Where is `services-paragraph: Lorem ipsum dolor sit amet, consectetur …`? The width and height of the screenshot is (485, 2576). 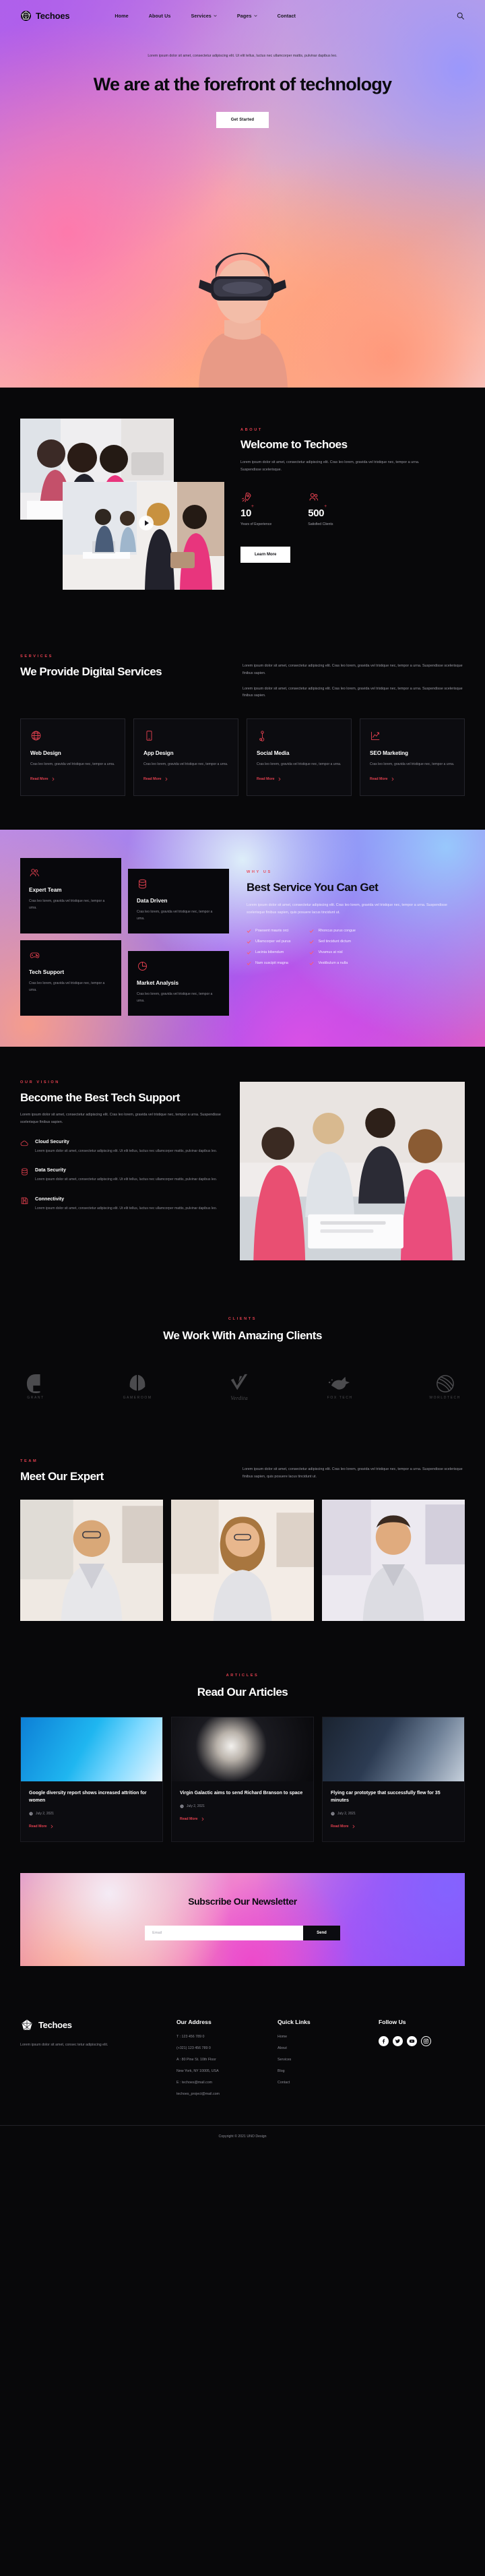 services-paragraph: Lorem ipsum dolor sit amet, consectetur … is located at coordinates (353, 692).